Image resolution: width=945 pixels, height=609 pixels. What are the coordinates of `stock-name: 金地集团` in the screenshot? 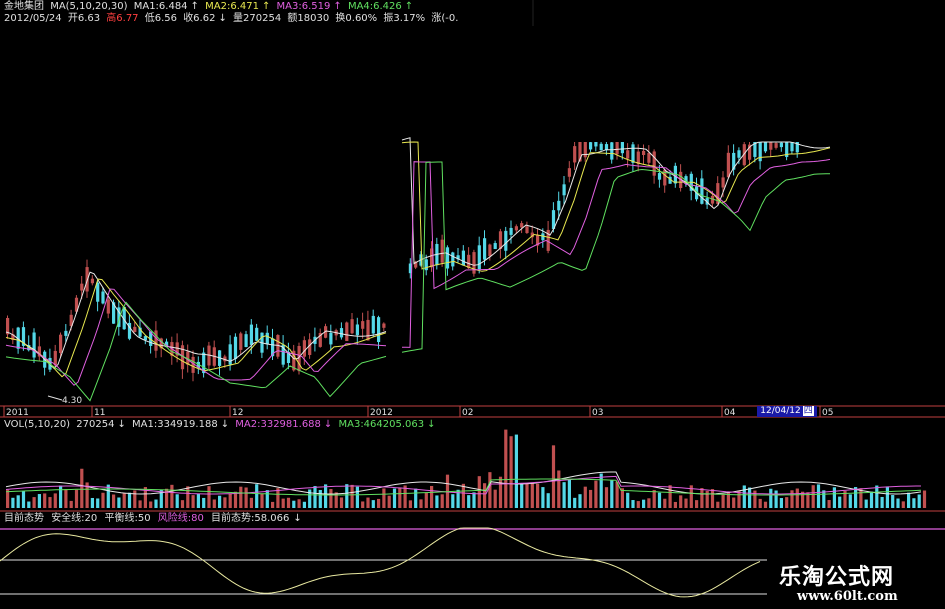 It's located at (24, 6).